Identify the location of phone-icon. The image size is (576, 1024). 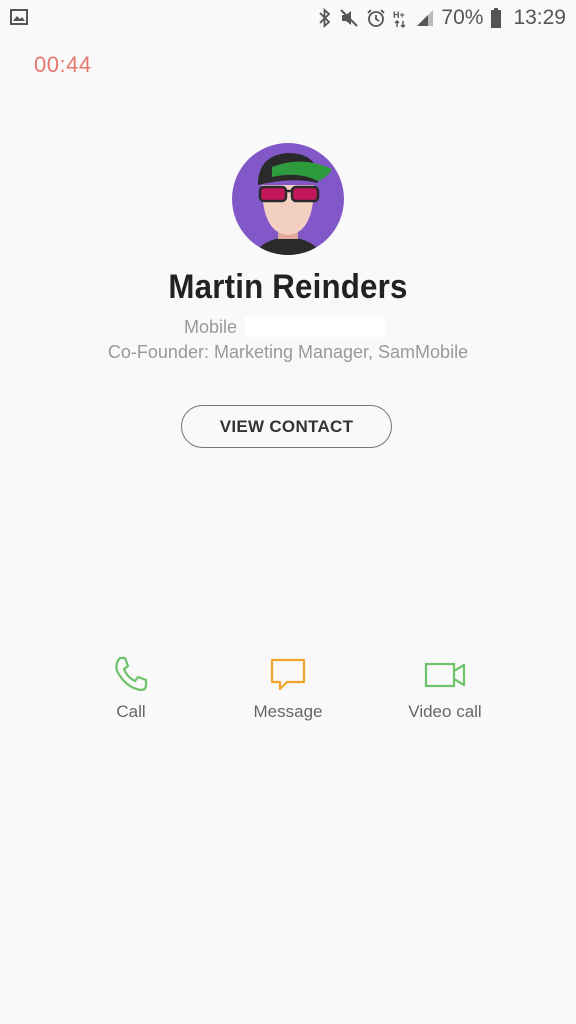
(131, 674).